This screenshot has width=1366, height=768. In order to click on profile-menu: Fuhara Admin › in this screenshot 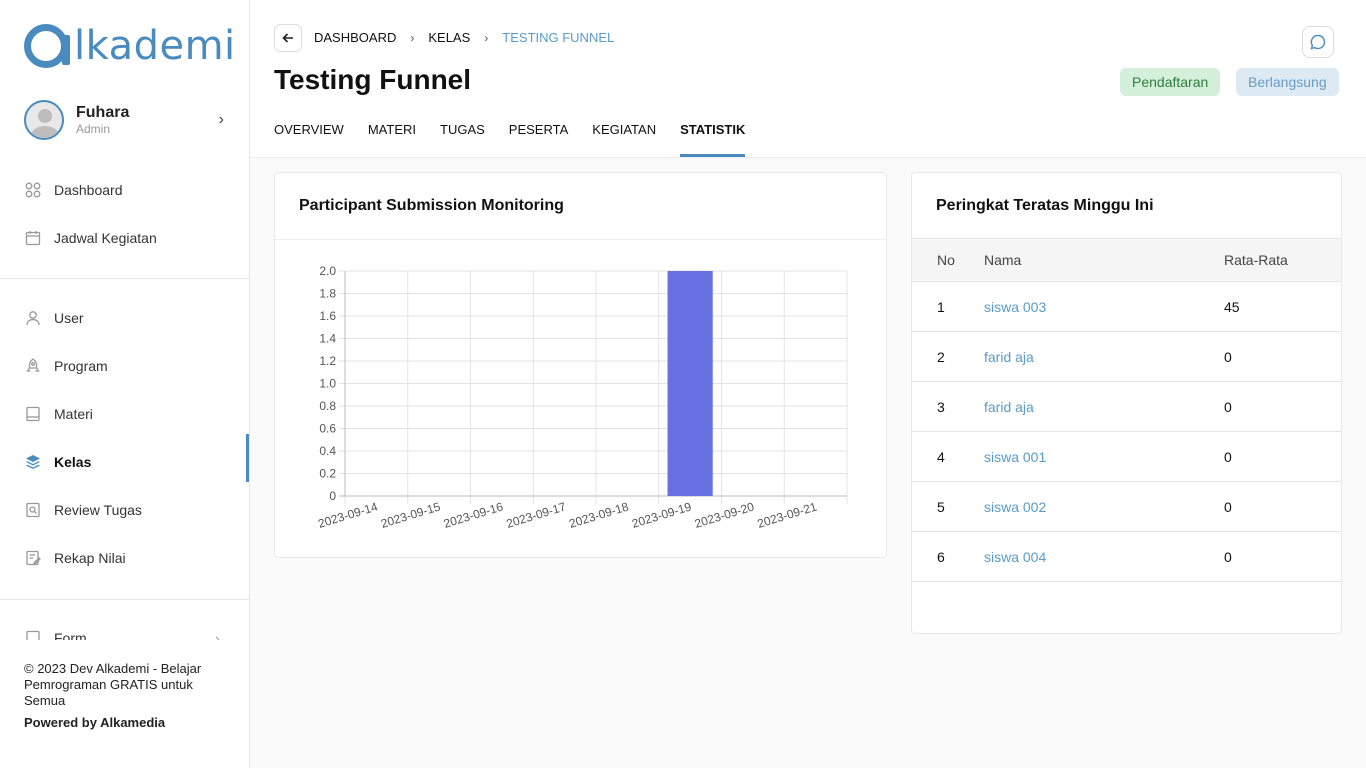, I will do `click(124, 120)`.